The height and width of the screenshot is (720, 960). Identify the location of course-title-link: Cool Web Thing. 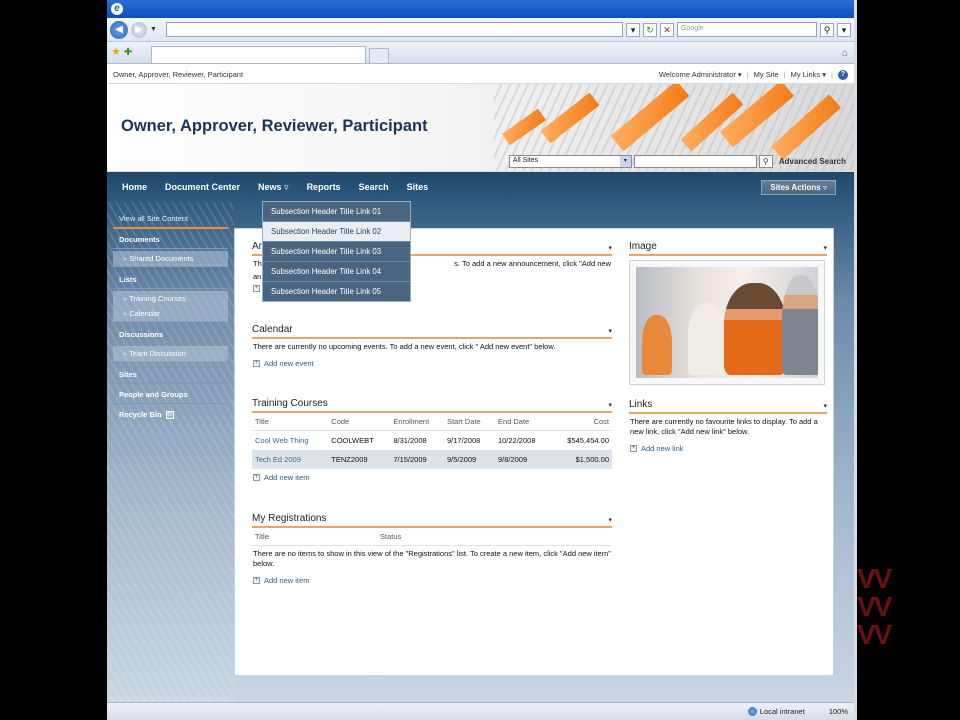
(290, 441).